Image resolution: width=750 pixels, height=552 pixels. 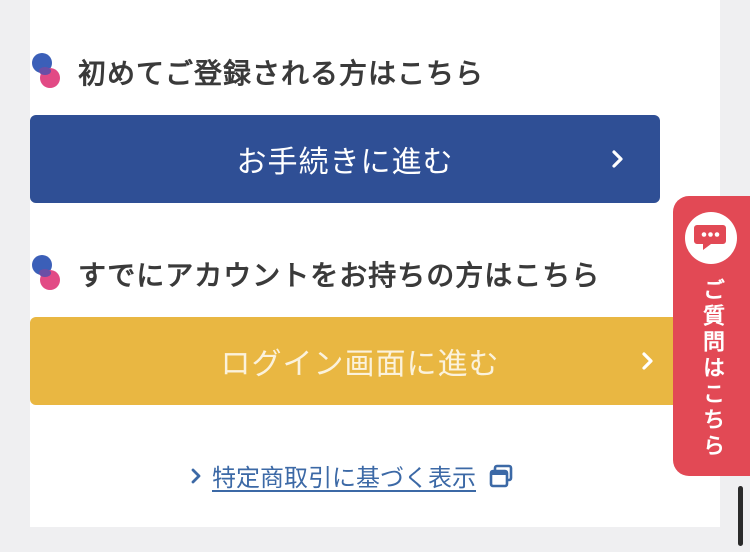 I want to click on login-heading-text: すでにアカウントをお持ちの方はこちら, so click(x=339, y=275).